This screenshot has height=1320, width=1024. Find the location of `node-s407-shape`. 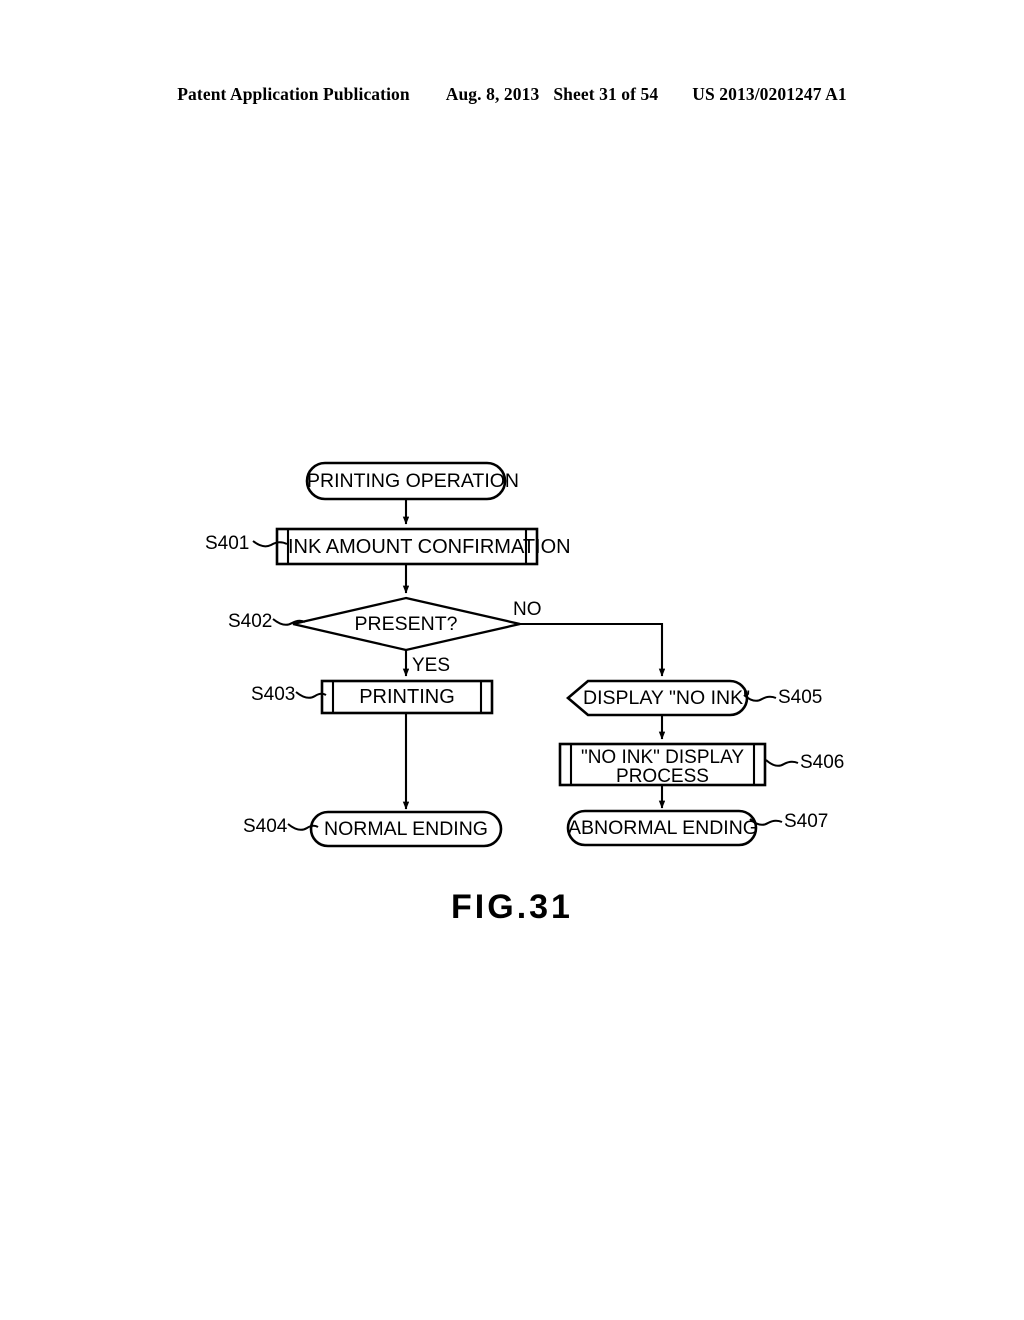

node-s407-shape is located at coordinates (662, 828).